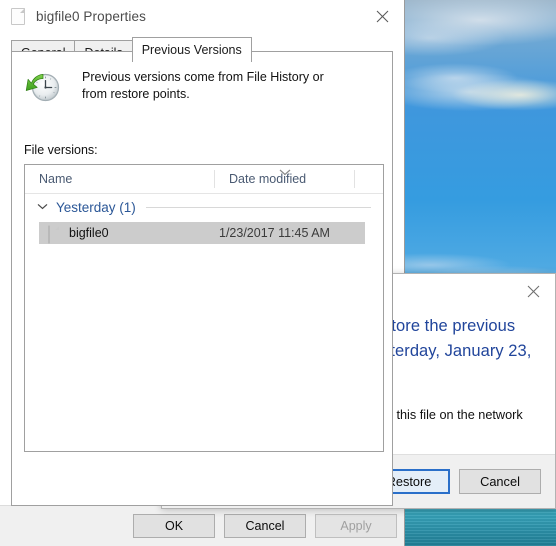 The height and width of the screenshot is (546, 556). Describe the element at coordinates (274, 233) in the screenshot. I see `list-item-date-modified: 1/23/2017 11:45 AM` at that location.